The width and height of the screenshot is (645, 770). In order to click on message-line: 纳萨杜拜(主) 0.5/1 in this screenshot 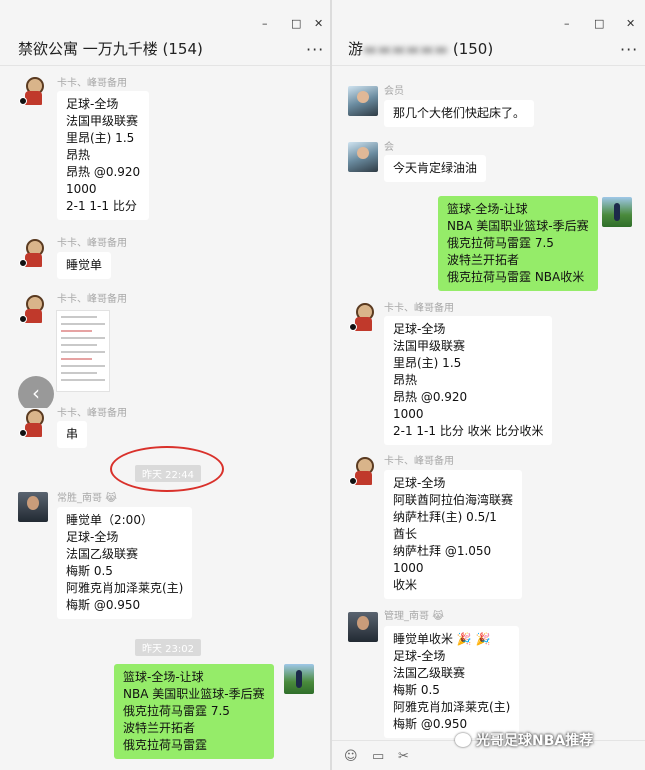, I will do `click(445, 517)`.